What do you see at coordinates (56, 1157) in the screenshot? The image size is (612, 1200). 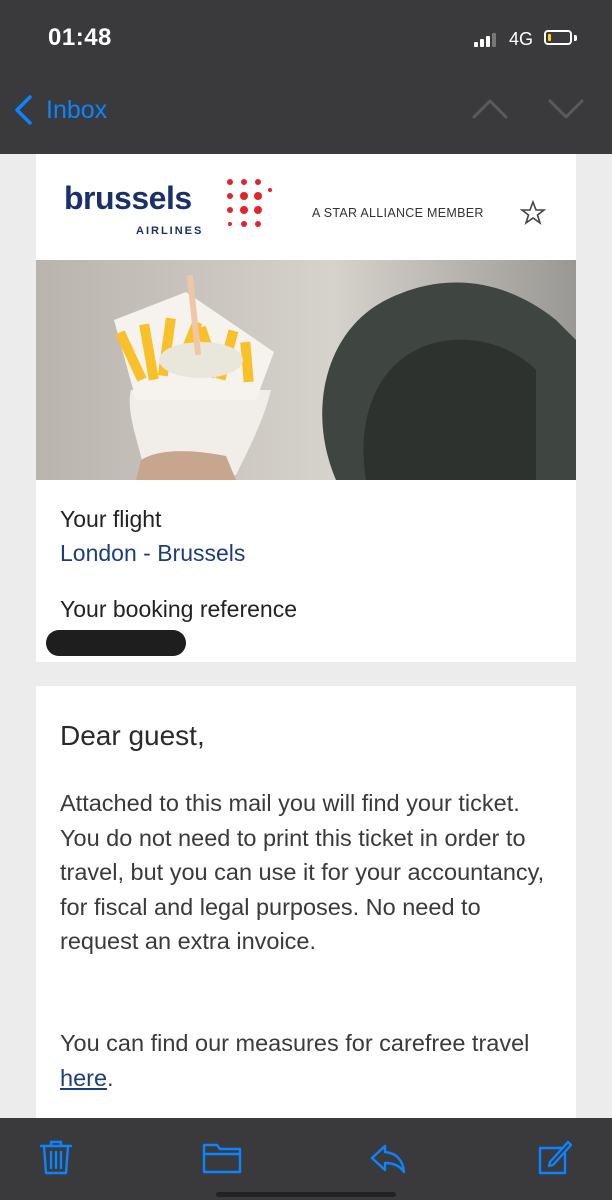 I see `trash-icon` at bounding box center [56, 1157].